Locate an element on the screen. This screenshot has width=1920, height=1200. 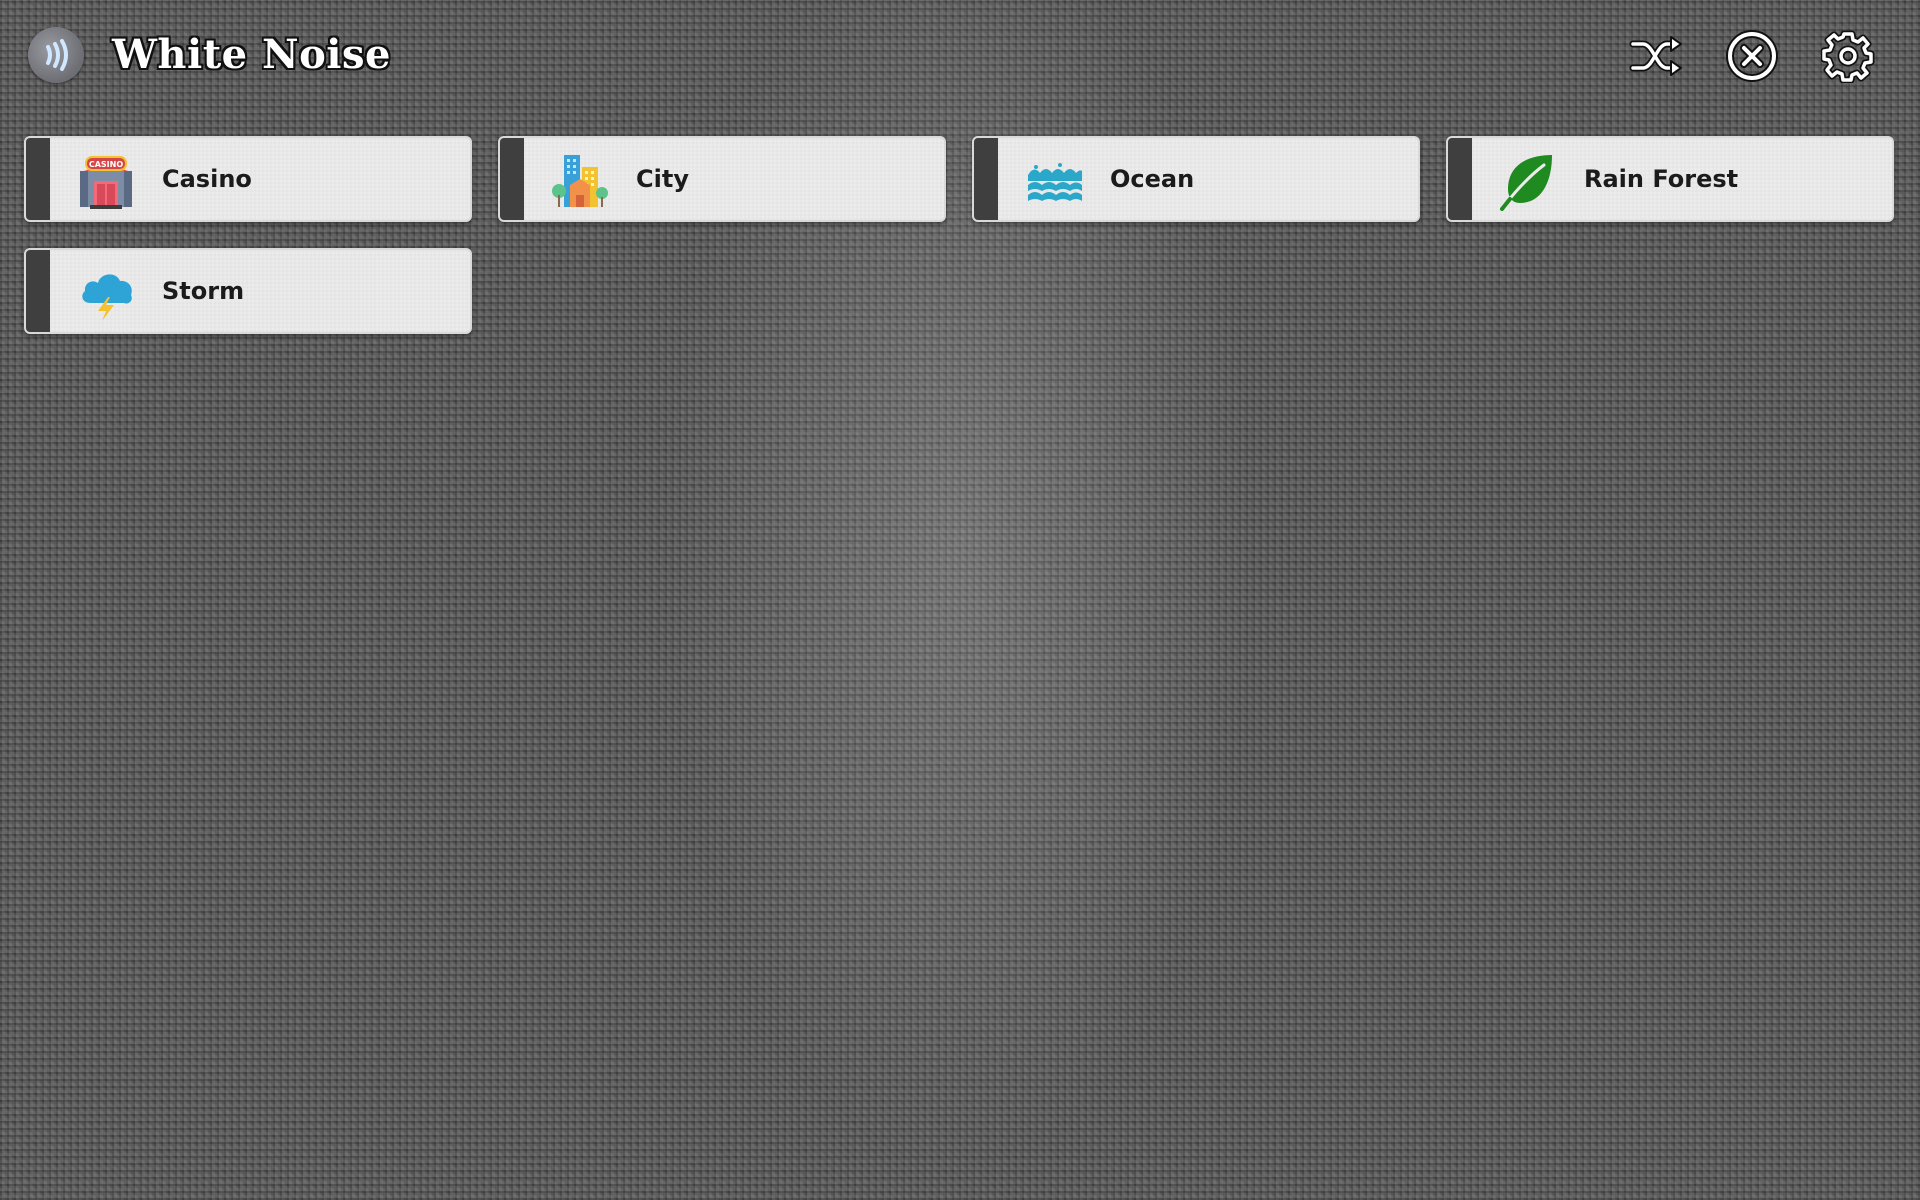
casino-sign-text: CASINO is located at coordinates (106, 164).